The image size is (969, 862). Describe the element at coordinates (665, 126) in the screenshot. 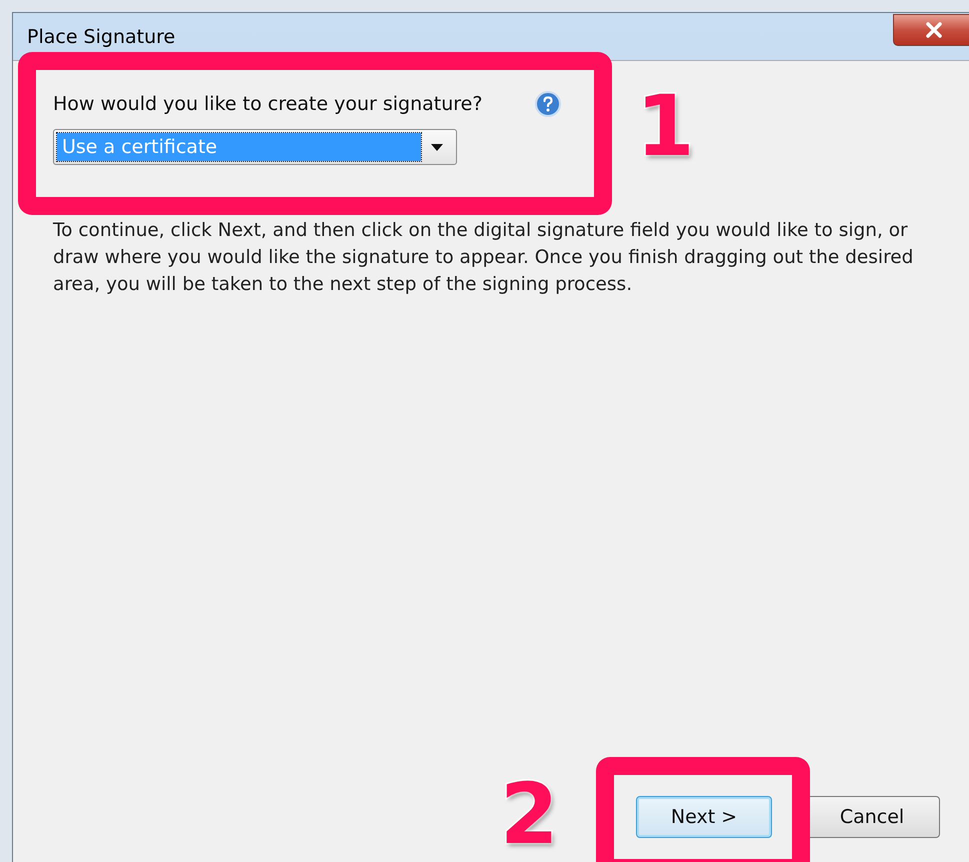

I see `step-number: 1` at that location.